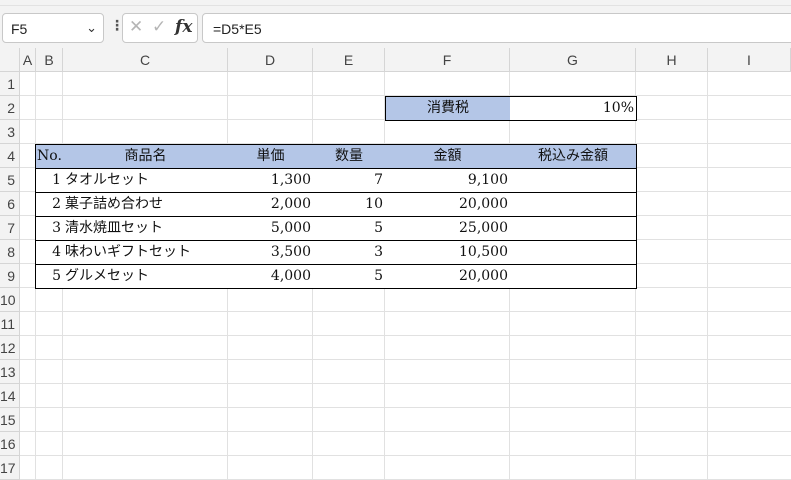 The width and height of the screenshot is (791, 480). Describe the element at coordinates (349, 253) in the screenshot. I see `table-cell-qty: 3` at that location.